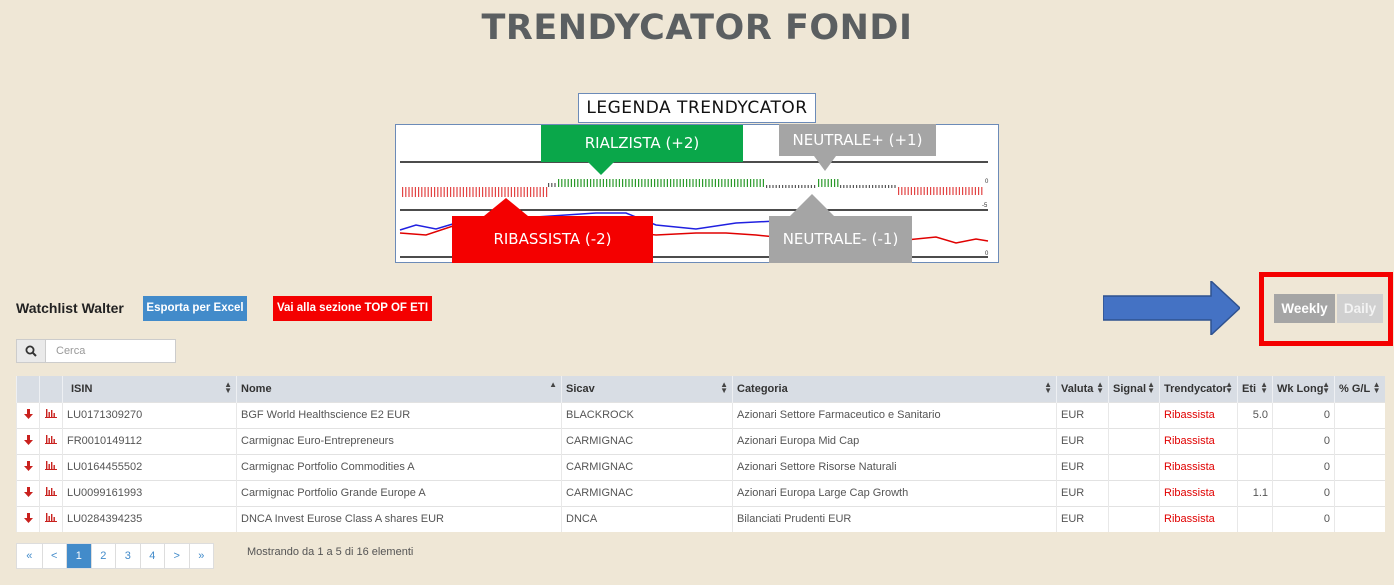  What do you see at coordinates (1198, 440) in the screenshot?
I see `trendycator-cell: Ribassista` at bounding box center [1198, 440].